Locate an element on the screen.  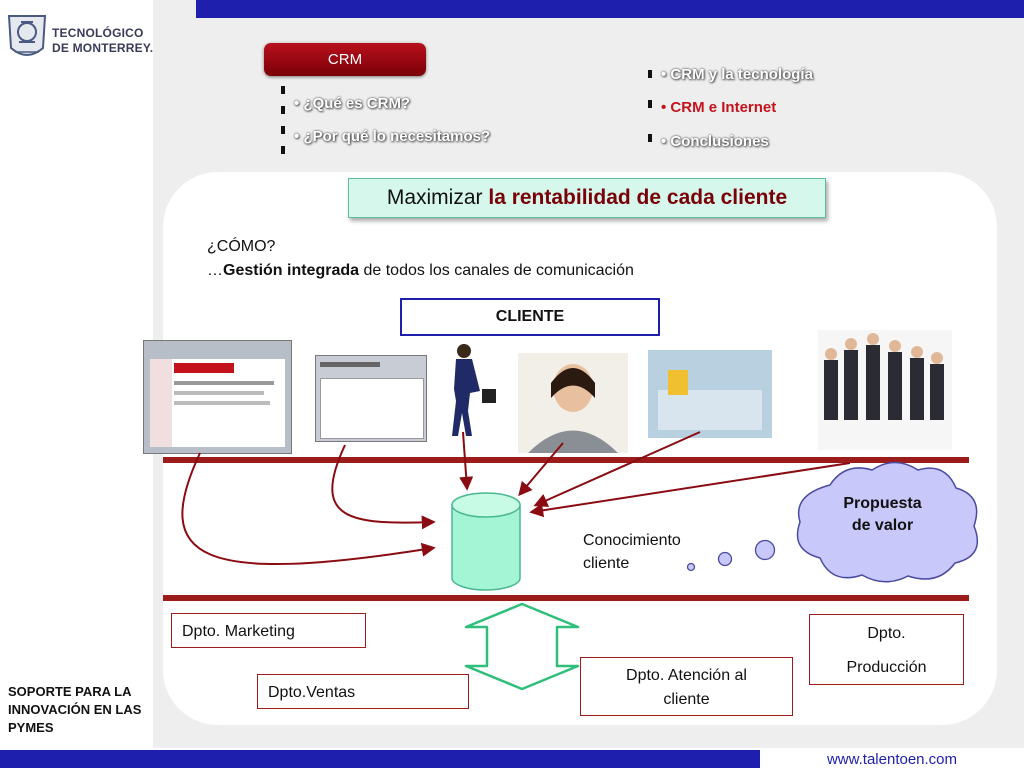
channel-bar-bottom is located at coordinates (566, 598).